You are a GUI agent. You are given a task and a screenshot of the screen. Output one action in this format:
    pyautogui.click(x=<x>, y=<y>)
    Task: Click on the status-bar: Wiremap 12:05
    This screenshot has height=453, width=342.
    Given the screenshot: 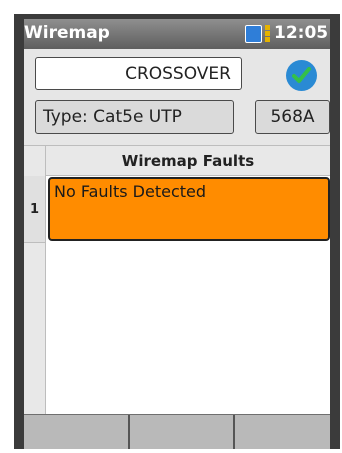 What is the action you would take?
    pyautogui.click(x=177, y=34)
    